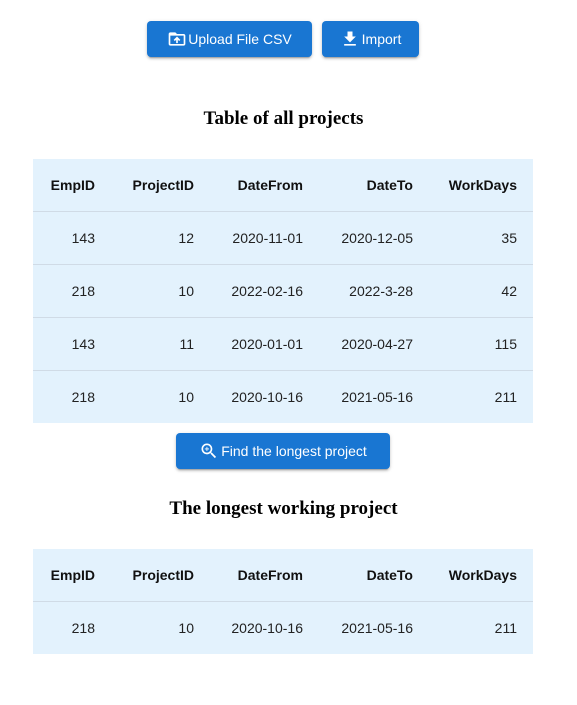 This screenshot has width=577, height=705. Describe the element at coordinates (144, 238) in the screenshot. I see `cell-projectid: 12` at that location.